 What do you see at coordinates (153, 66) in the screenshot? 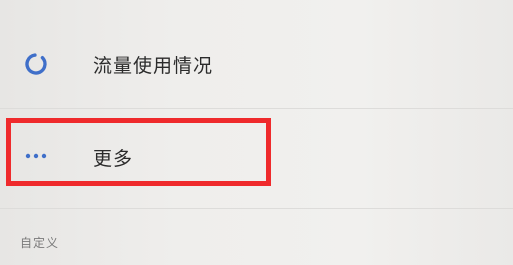
I see `settings-item-label: 流量使用情况` at bounding box center [153, 66].